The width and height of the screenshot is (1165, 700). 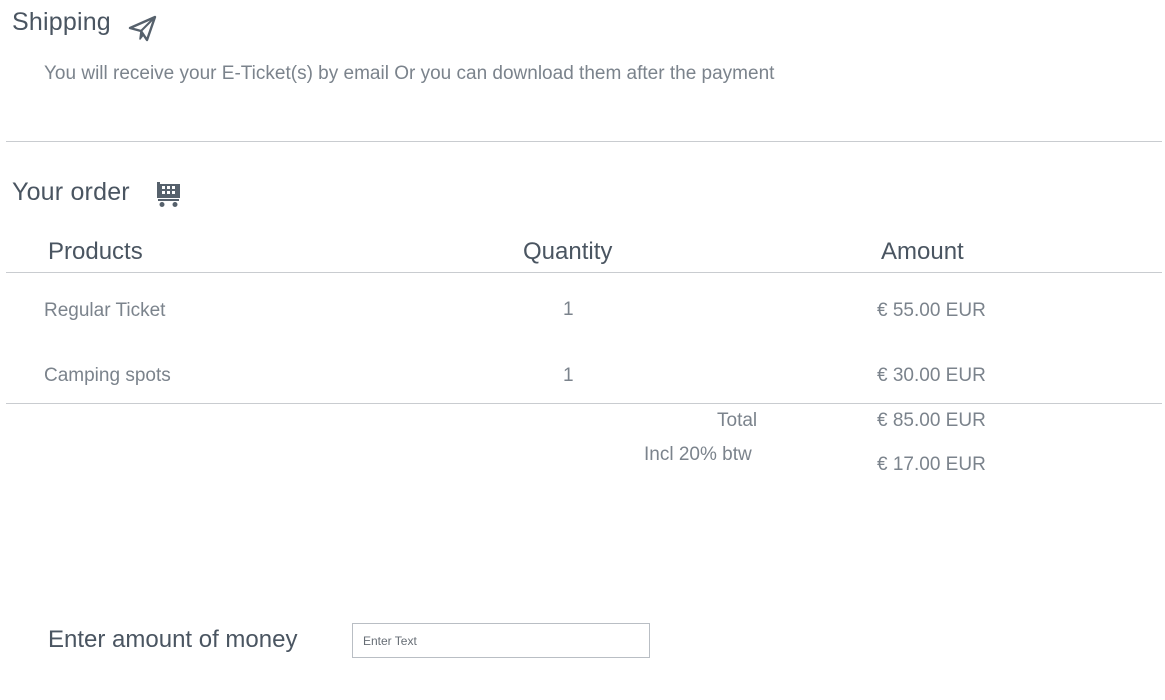 What do you see at coordinates (698, 454) in the screenshot?
I see `vat-label: Incl 20% btw` at bounding box center [698, 454].